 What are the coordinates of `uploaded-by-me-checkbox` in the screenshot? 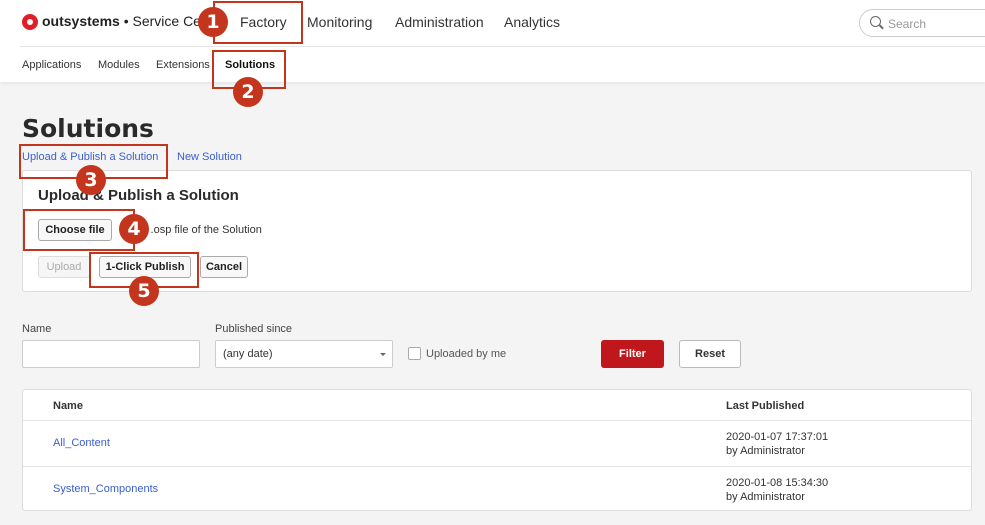 It's located at (414, 353).